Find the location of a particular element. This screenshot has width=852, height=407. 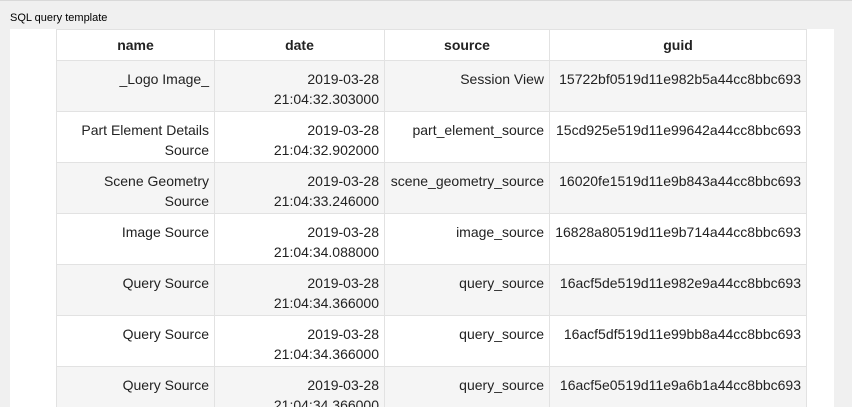

date-time: 21:04:32.902000 is located at coordinates (326, 150).